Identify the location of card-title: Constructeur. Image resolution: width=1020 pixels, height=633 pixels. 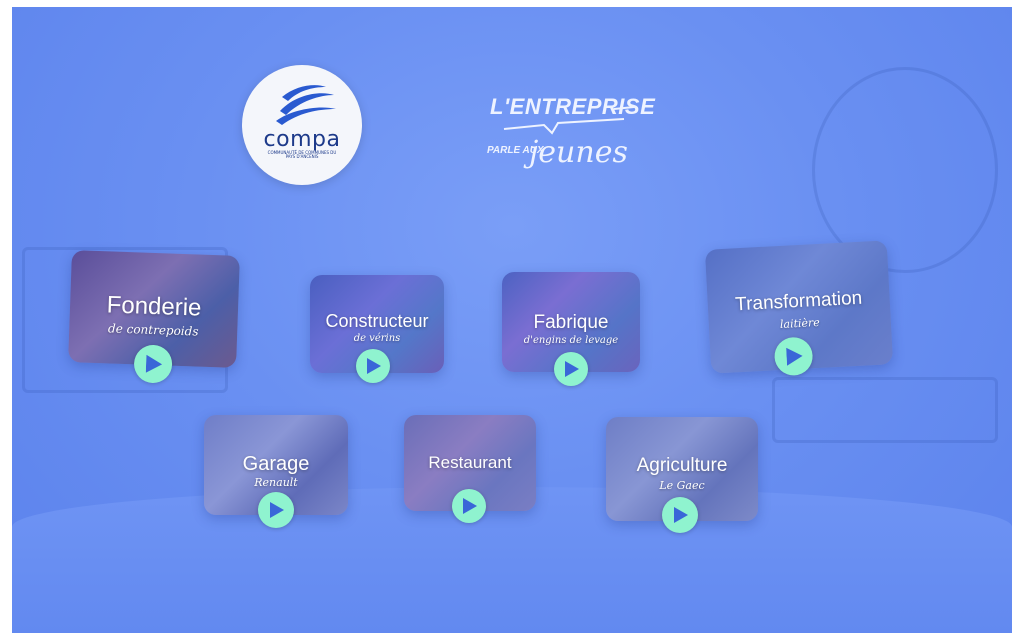
(377, 321).